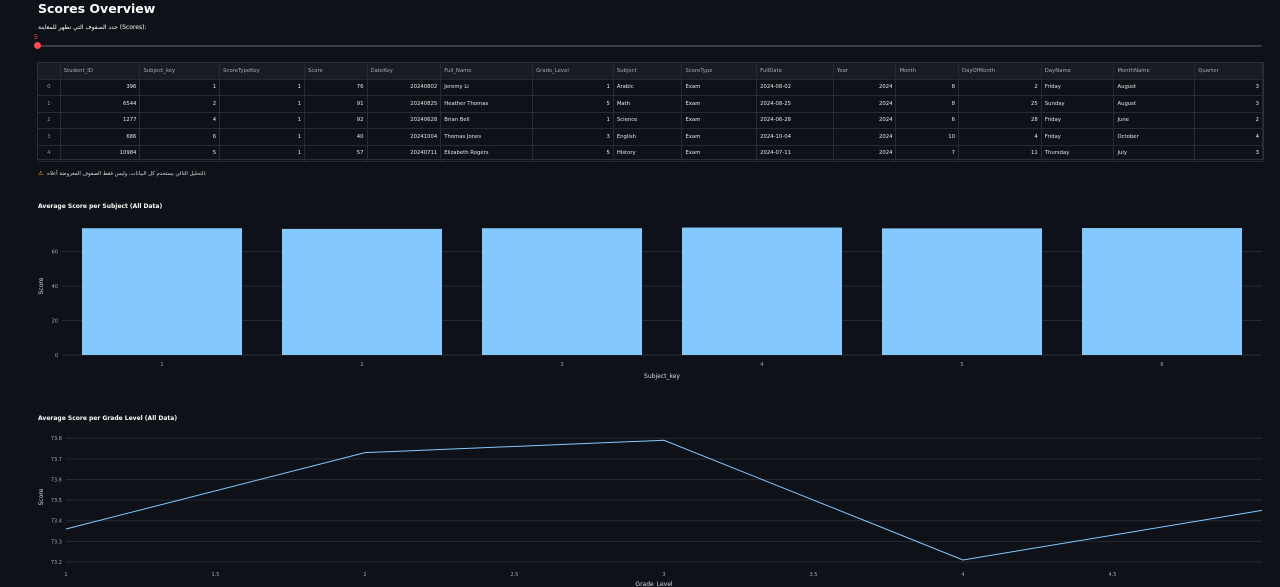 The width and height of the screenshot is (1280, 587). Describe the element at coordinates (100, 137) in the screenshot. I see `table-cell: 686` at that location.